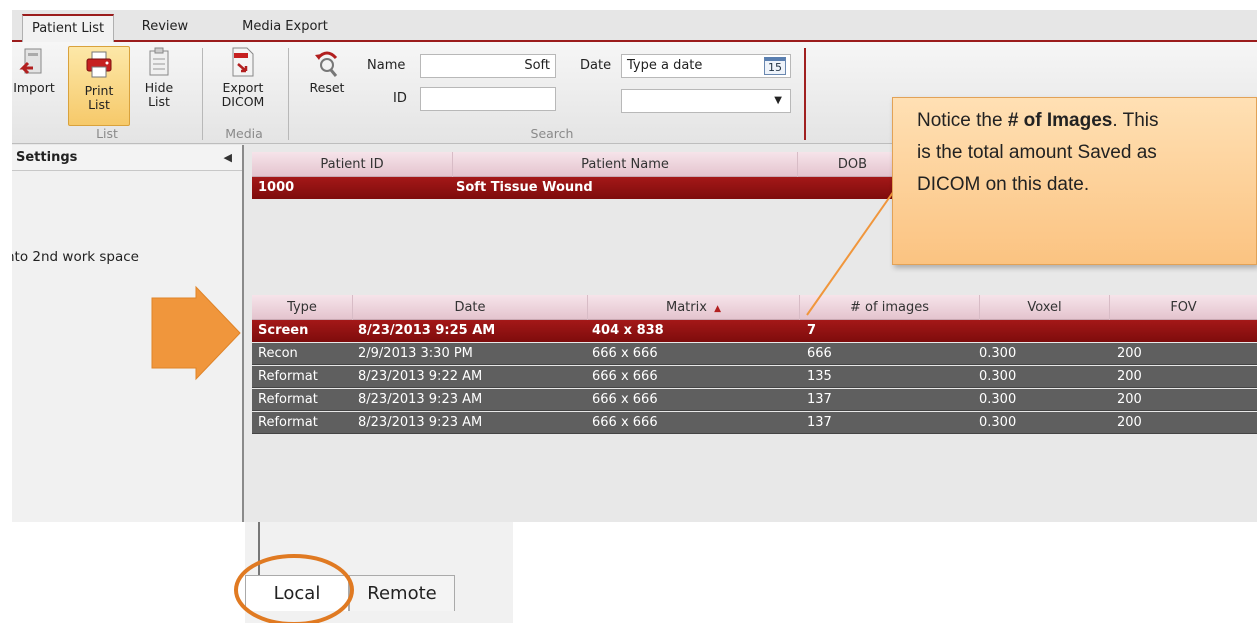 This screenshot has height=623, width=1257. Describe the element at coordinates (819, 353) in the screenshot. I see `images-cell: 666` at that location.